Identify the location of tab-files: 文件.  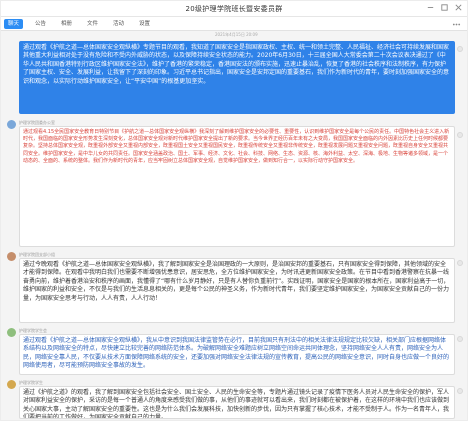
(92, 24).